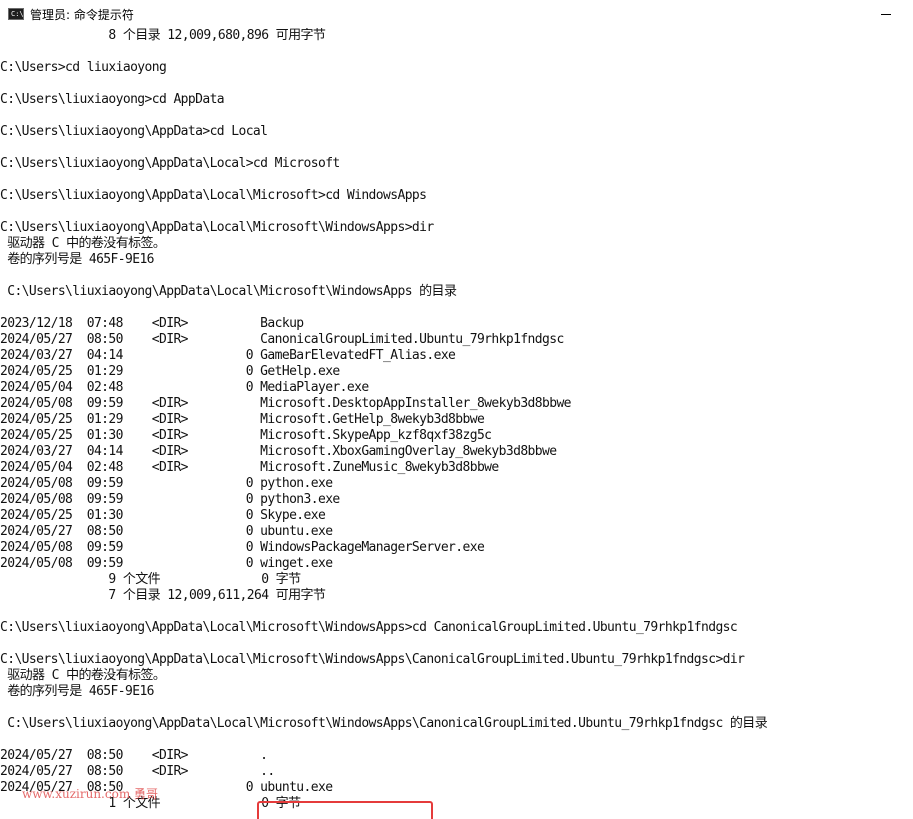 The image size is (913, 819). Describe the element at coordinates (166, 563) in the screenshot. I see `console-line: 2024/05/08 09:59 0 winget.exe` at that location.